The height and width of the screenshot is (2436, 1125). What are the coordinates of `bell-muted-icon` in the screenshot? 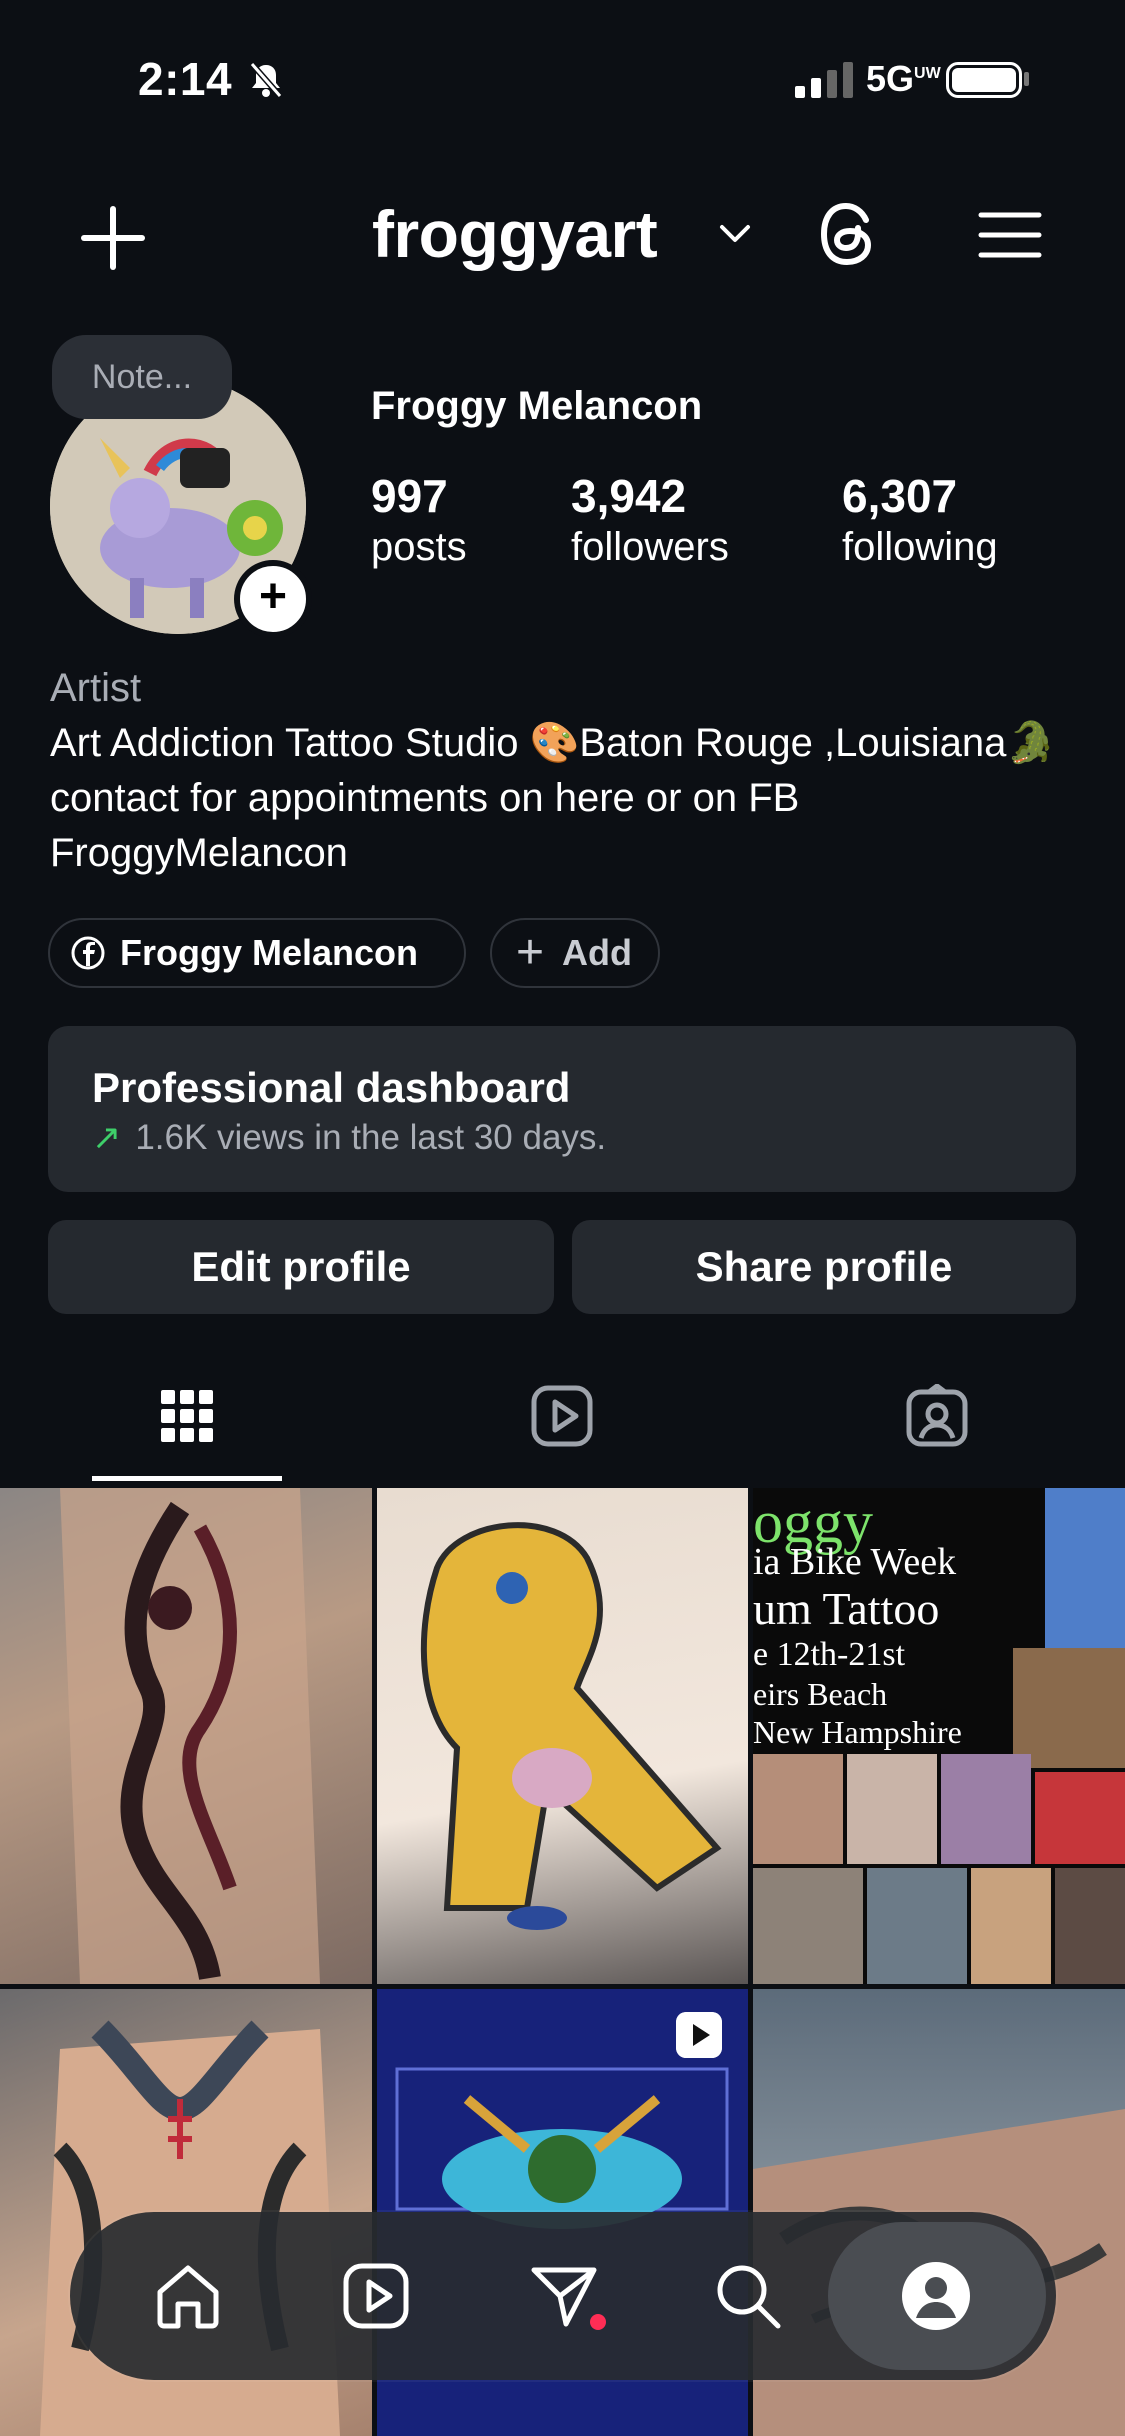 It's located at (266, 80).